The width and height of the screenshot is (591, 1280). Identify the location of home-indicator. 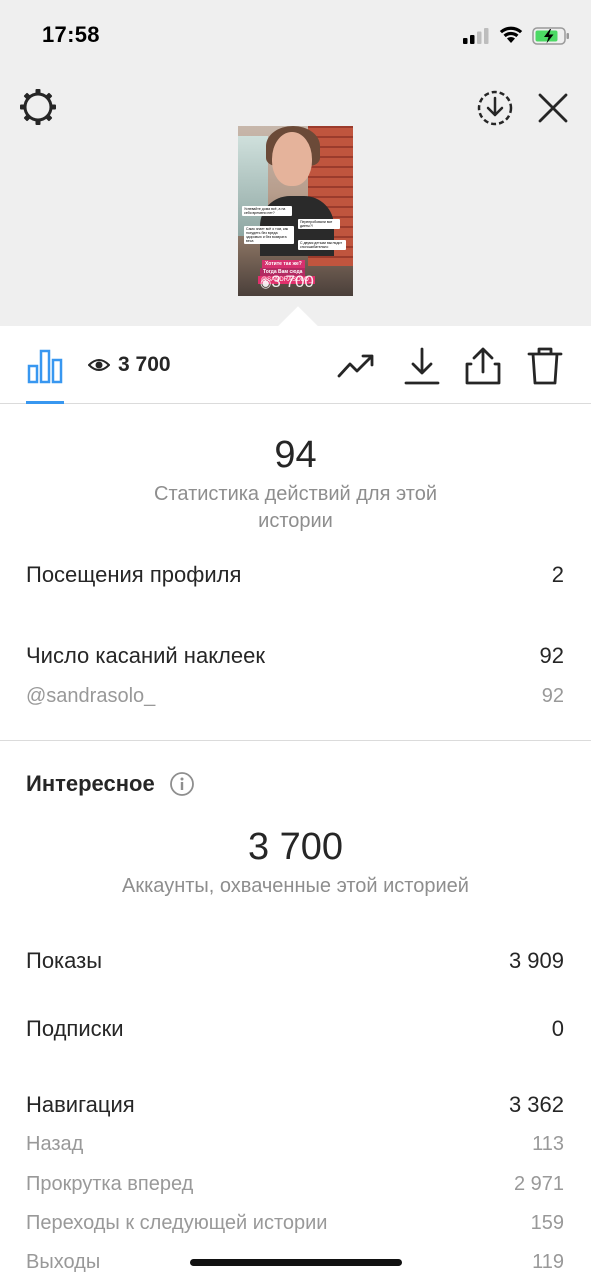
(296, 1262).